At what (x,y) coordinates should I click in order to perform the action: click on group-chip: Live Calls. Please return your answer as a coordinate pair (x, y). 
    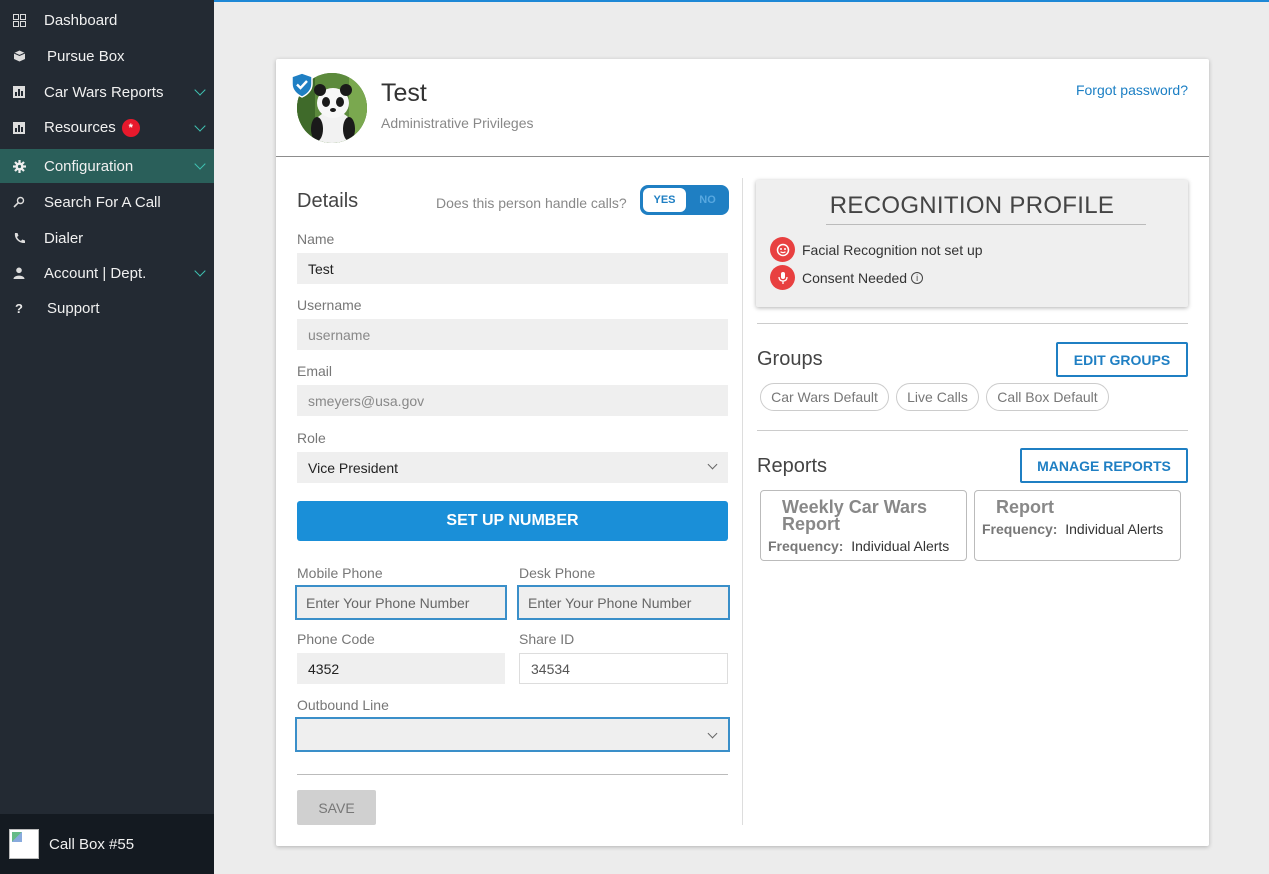
    Looking at the image, I should click on (937, 397).